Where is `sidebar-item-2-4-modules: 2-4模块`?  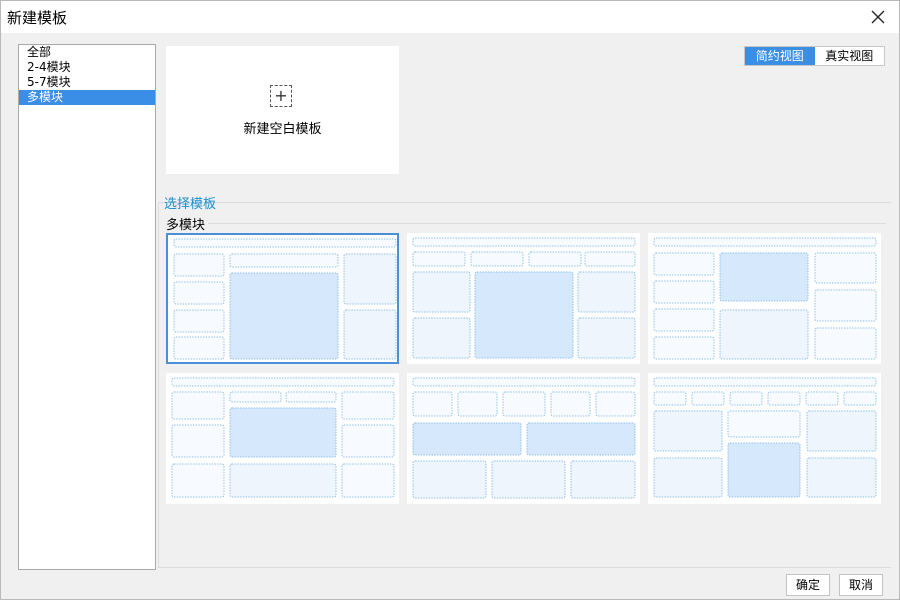 sidebar-item-2-4-modules: 2-4模块 is located at coordinates (87, 67).